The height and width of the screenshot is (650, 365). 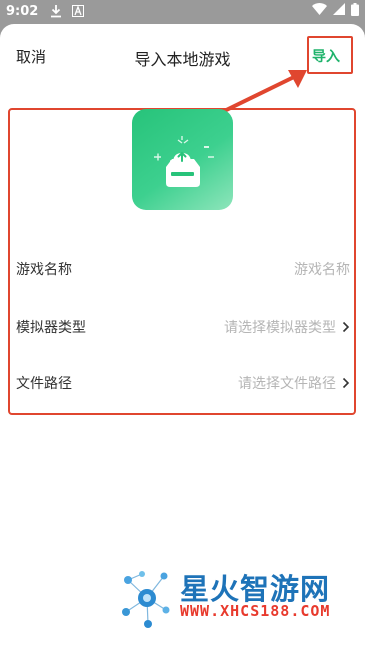 What do you see at coordinates (326, 56) in the screenshot?
I see `import-button: 导入` at bounding box center [326, 56].